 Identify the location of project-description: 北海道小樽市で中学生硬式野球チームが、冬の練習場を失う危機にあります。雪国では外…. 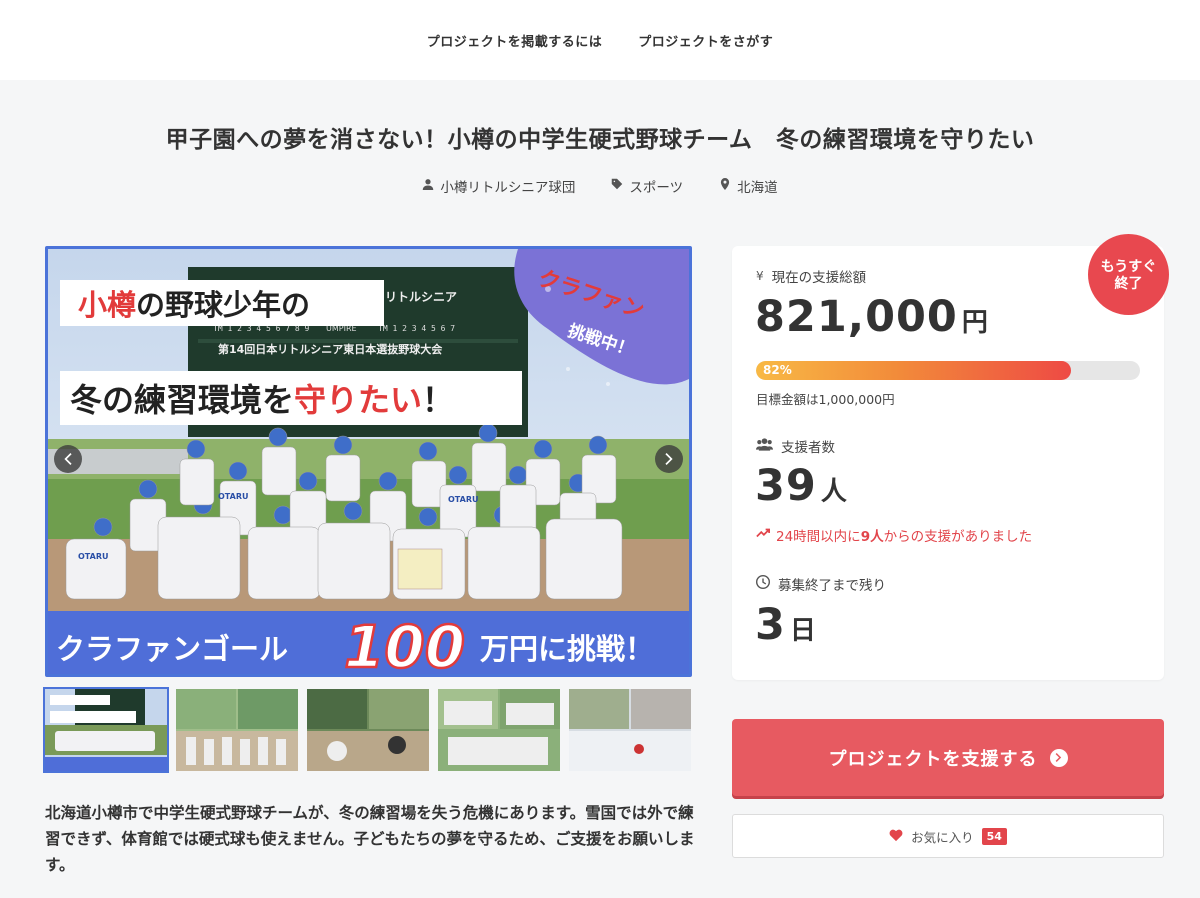
(370, 839).